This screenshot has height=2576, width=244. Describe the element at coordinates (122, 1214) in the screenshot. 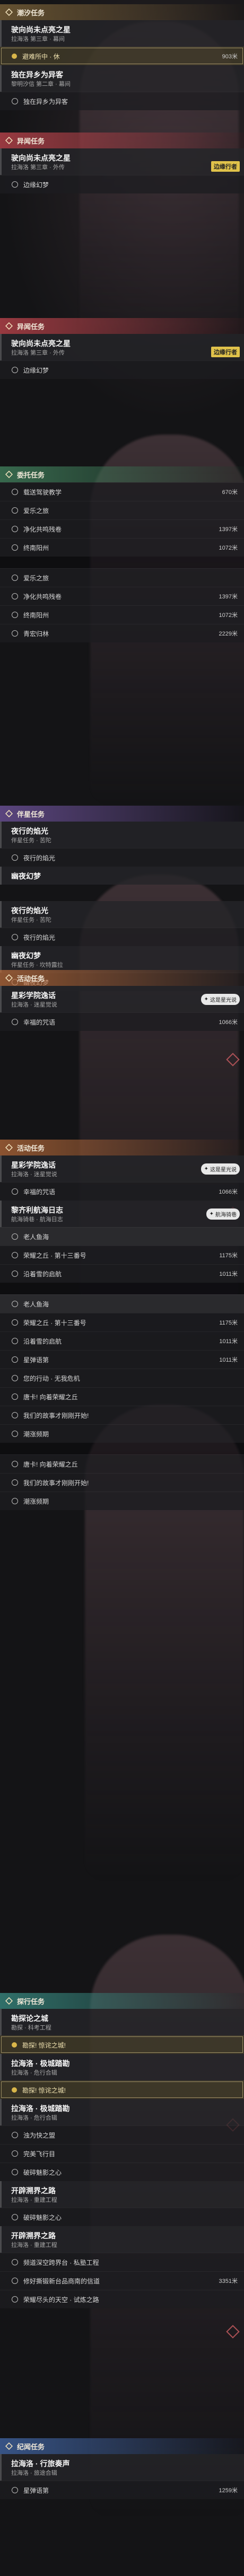

I see `quest-card: 黎齐利航海日志 航海骑巷 · 航海日志 ✦ 航海骑巷` at that location.